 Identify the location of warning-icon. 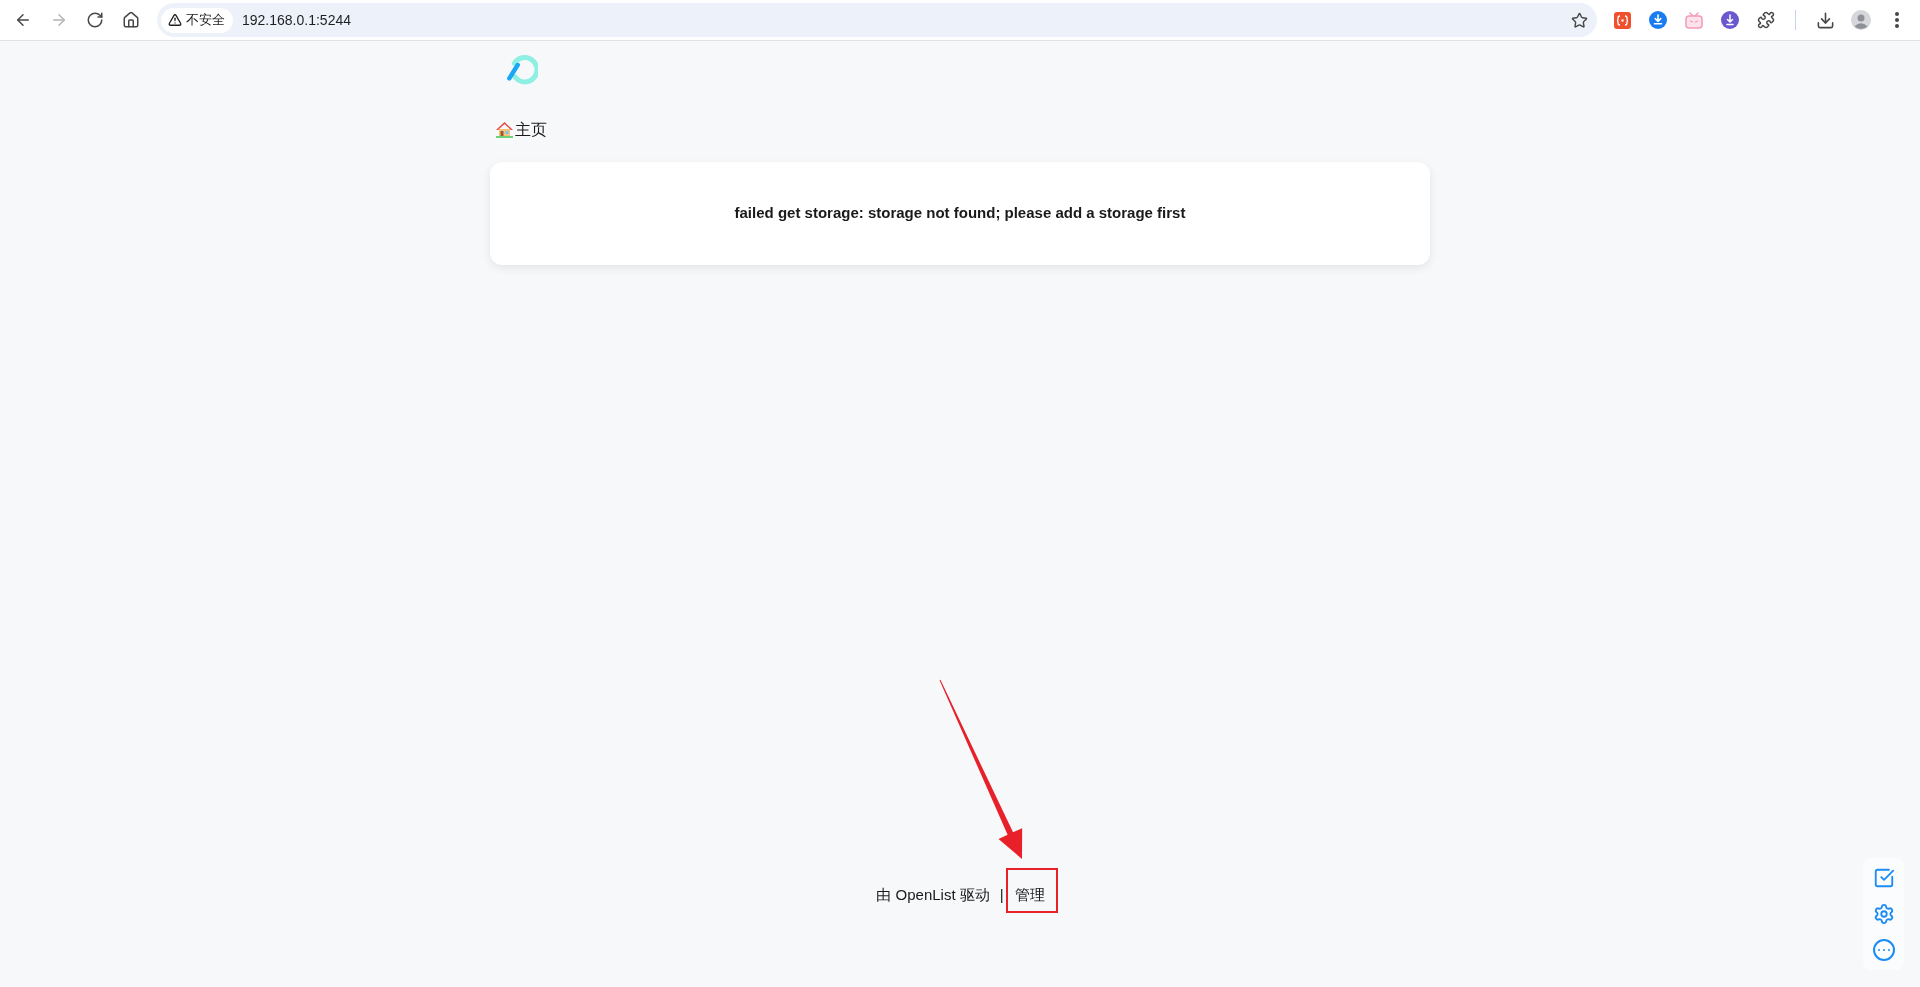
(175, 20).